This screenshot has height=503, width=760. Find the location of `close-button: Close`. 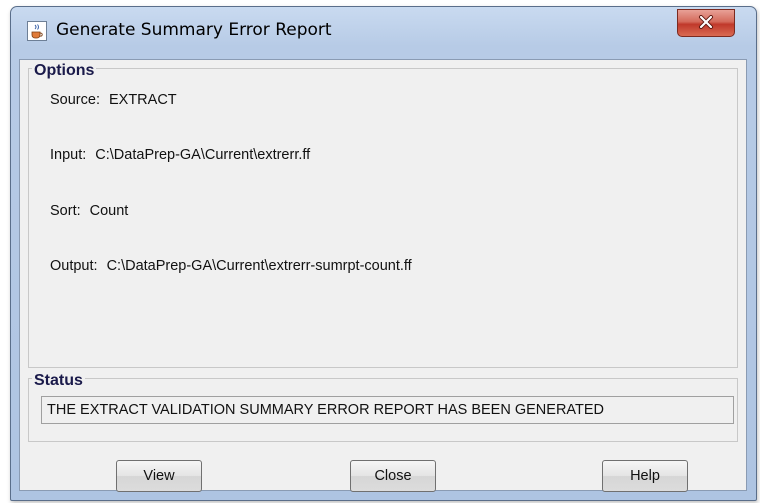

close-button: Close is located at coordinates (393, 476).